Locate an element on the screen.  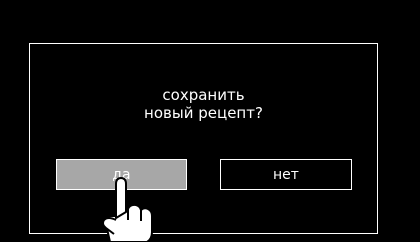
no-button: нет is located at coordinates (286, 174).